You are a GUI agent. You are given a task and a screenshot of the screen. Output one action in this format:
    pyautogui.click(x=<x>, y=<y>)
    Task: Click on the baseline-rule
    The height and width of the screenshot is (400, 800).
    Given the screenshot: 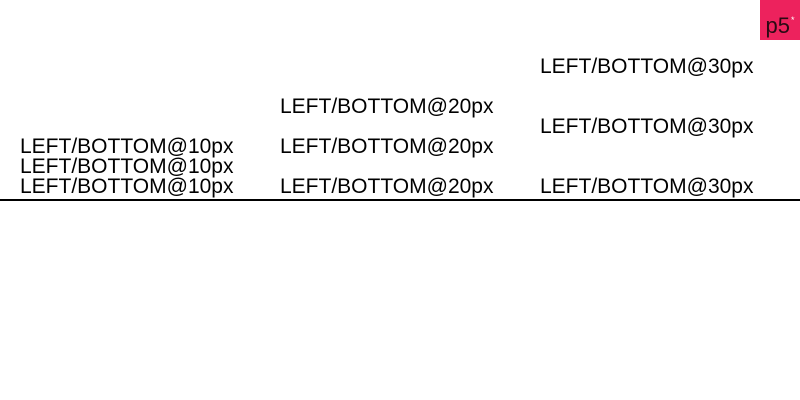 What is the action you would take?
    pyautogui.click(x=400, y=200)
    